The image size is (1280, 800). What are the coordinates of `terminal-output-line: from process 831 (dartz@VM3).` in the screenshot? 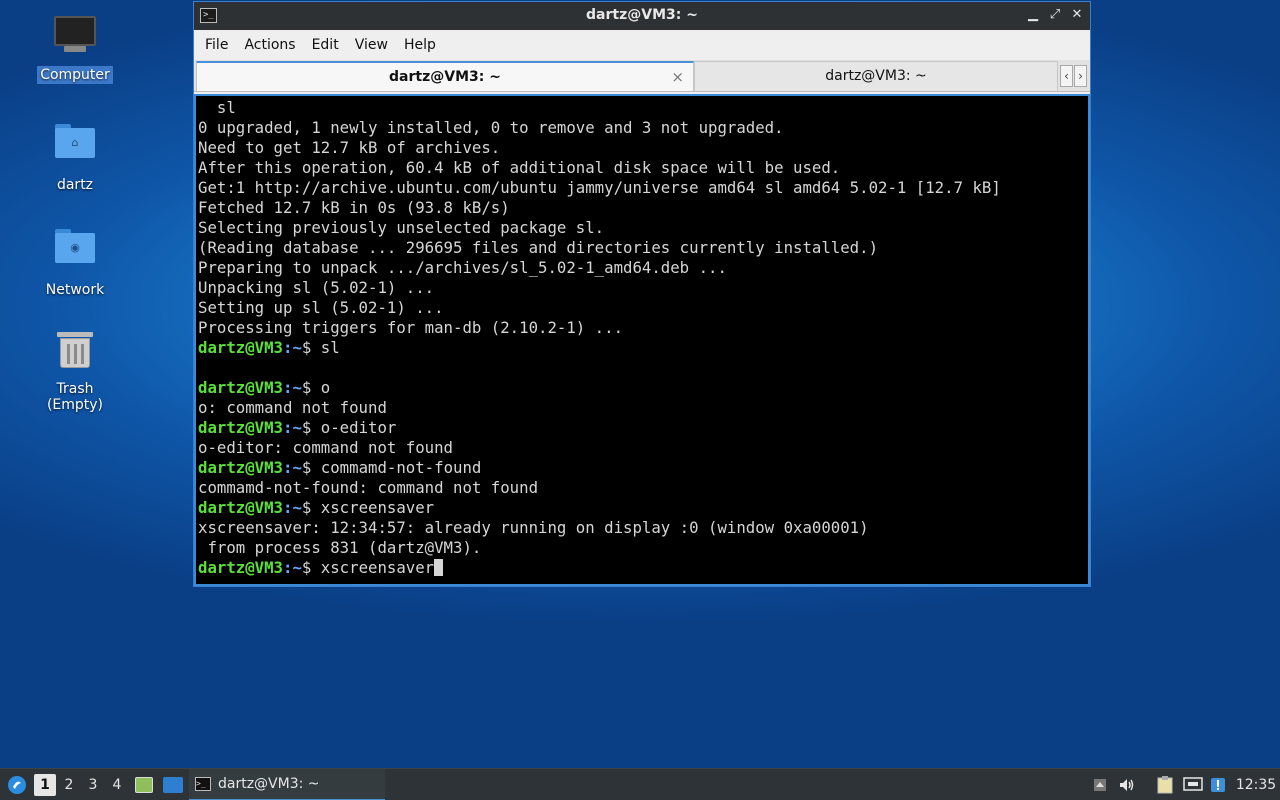 It's located at (643, 548).